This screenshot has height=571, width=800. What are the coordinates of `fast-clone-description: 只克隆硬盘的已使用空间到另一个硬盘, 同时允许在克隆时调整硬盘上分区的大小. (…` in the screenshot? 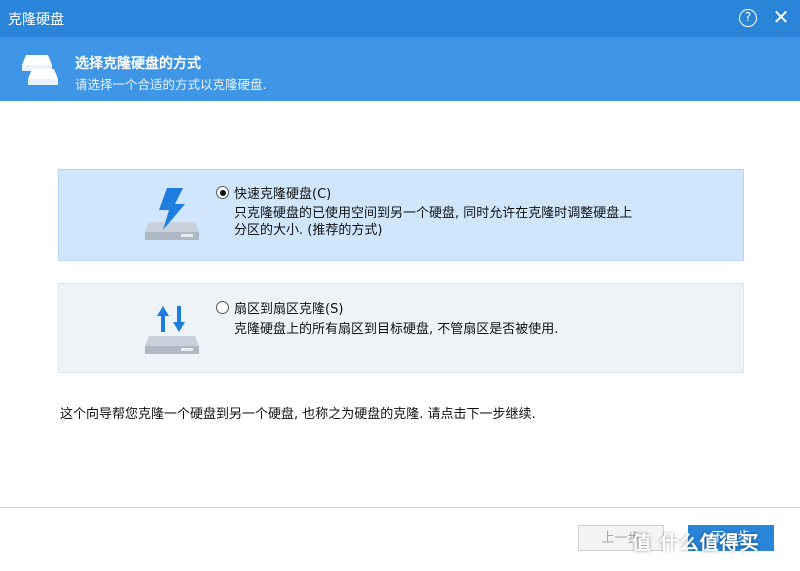 It's located at (433, 222).